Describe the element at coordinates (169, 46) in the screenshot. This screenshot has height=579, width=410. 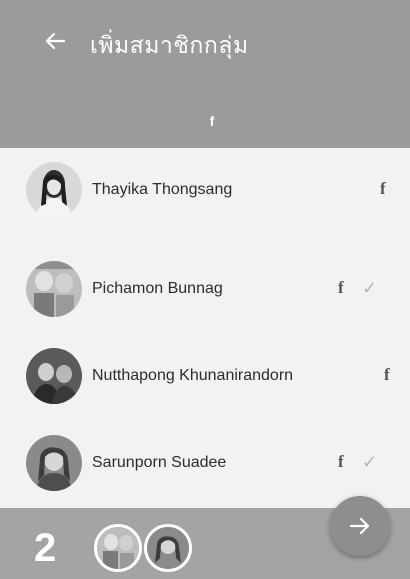
I see `page-title: เพิ่มสมาชิกกลุ่ม` at that location.